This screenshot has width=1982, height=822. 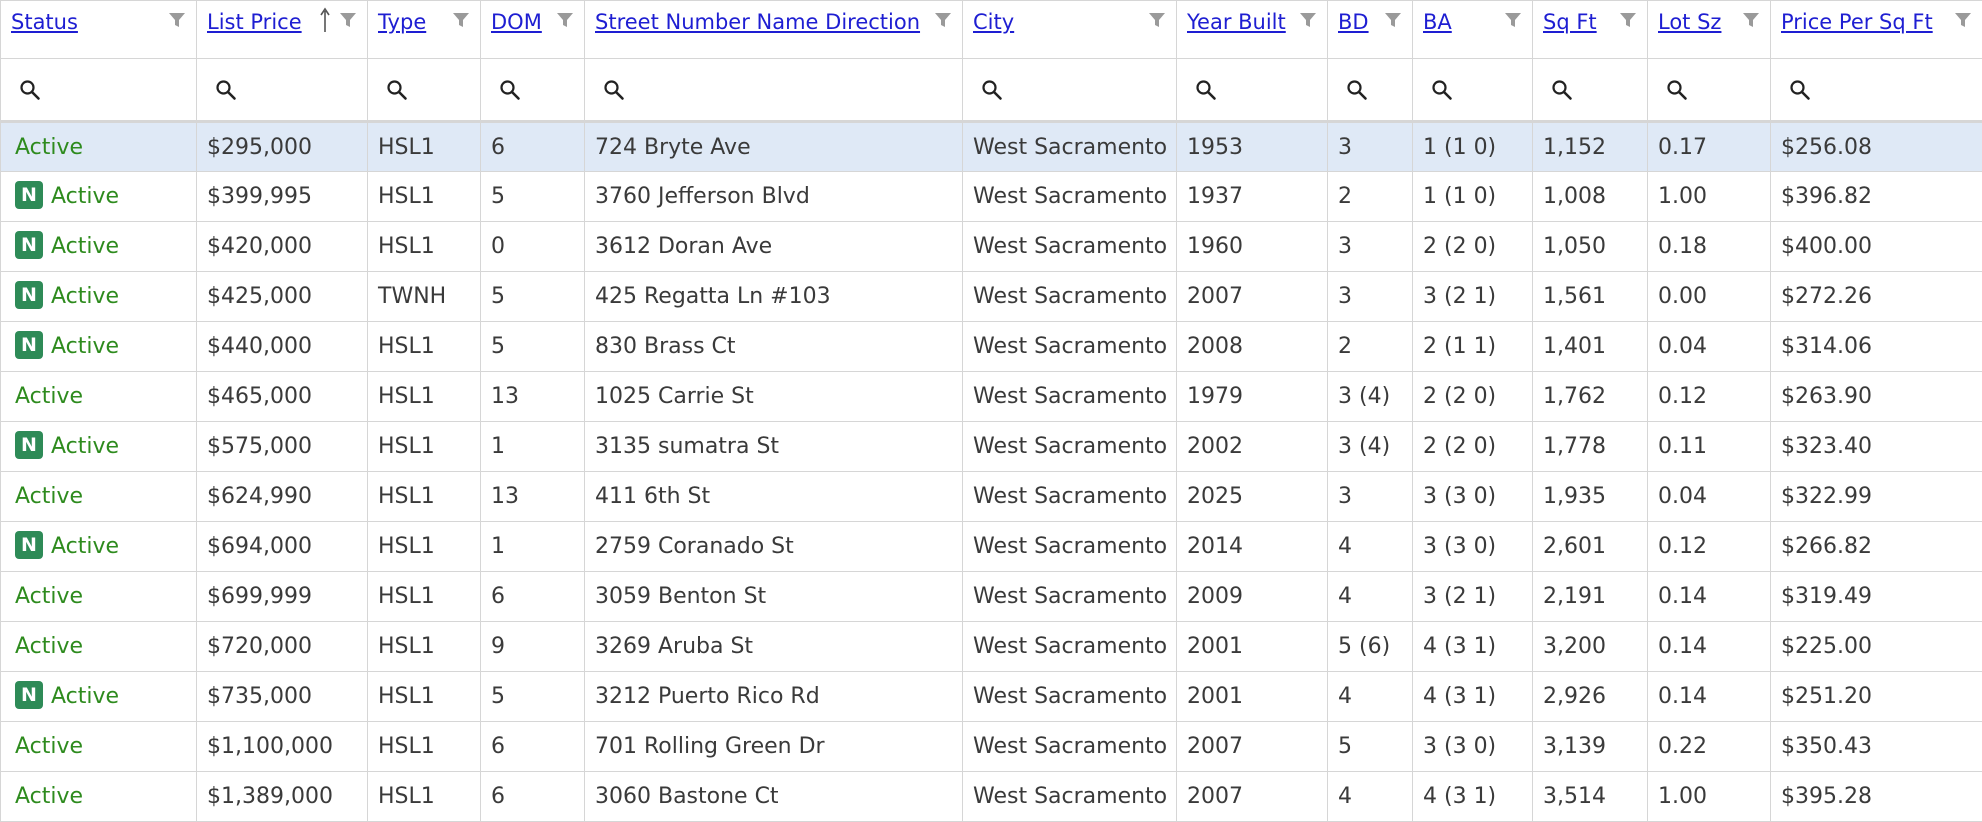 I want to click on column-sort-link-type: Type, so click(x=402, y=22).